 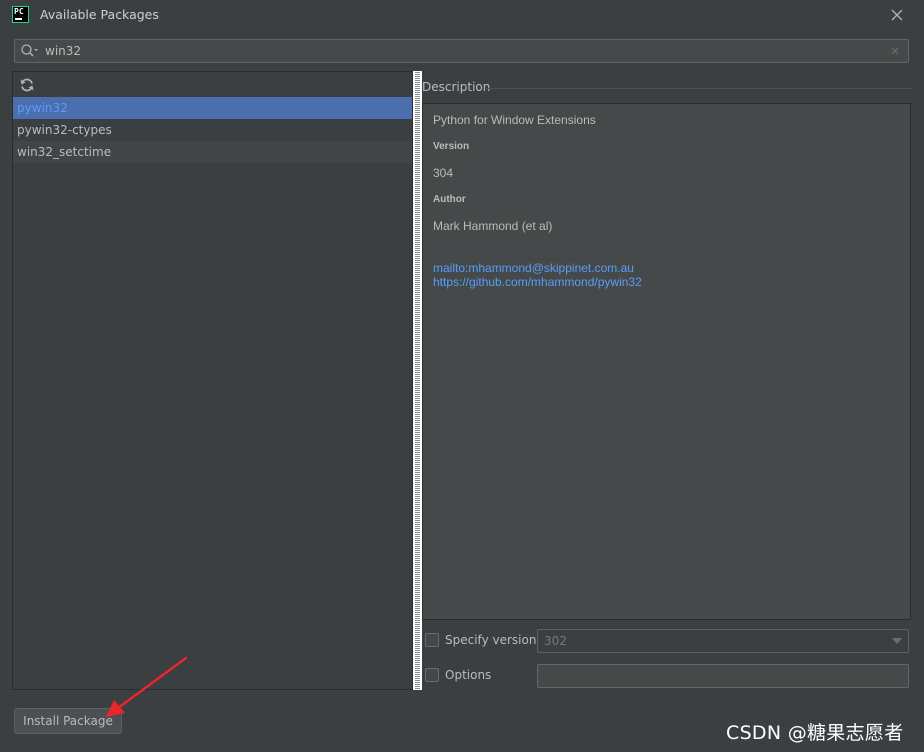 I want to click on version-select-value: 302, so click(x=555, y=641).